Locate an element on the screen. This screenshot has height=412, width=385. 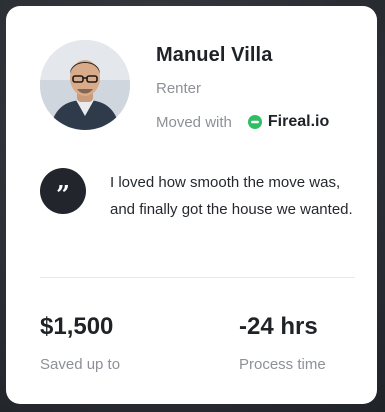
person-name: Manuel Villa is located at coordinates (214, 55).